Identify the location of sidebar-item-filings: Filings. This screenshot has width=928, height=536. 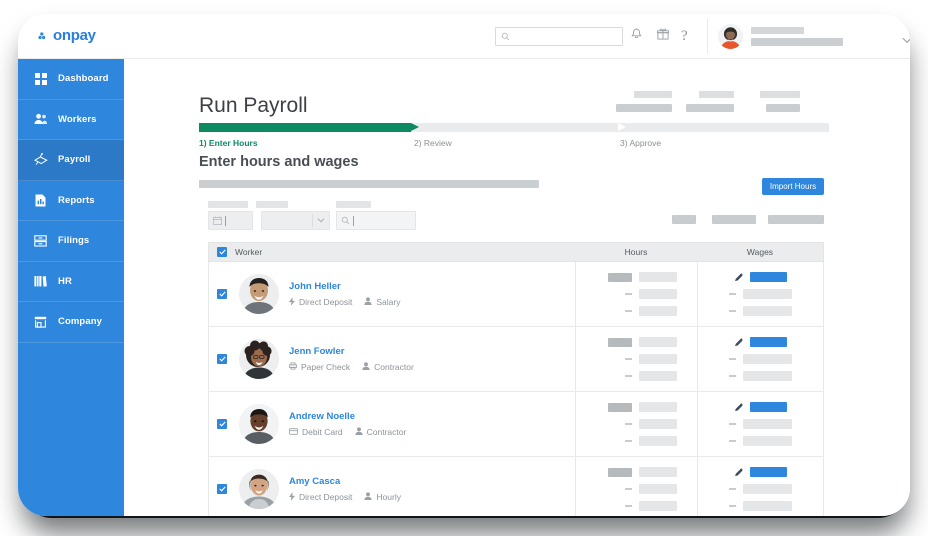
(71, 241).